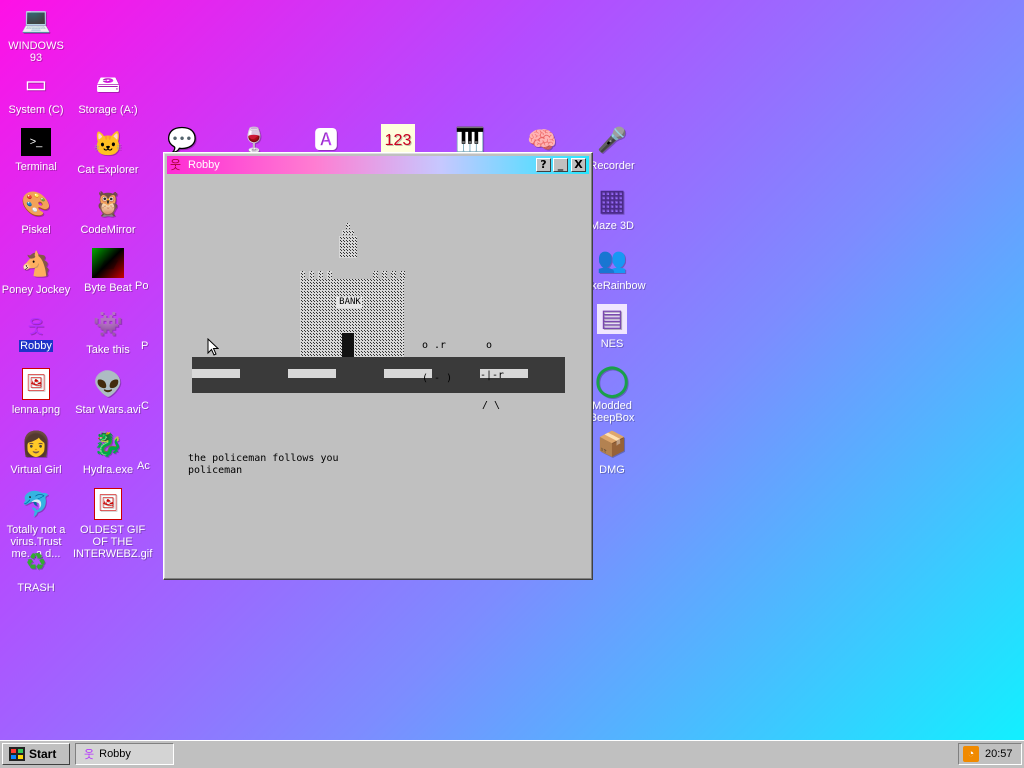 The height and width of the screenshot is (768, 1024). Describe the element at coordinates (213, 347) in the screenshot. I see `mouse-pointer-icon` at that location.